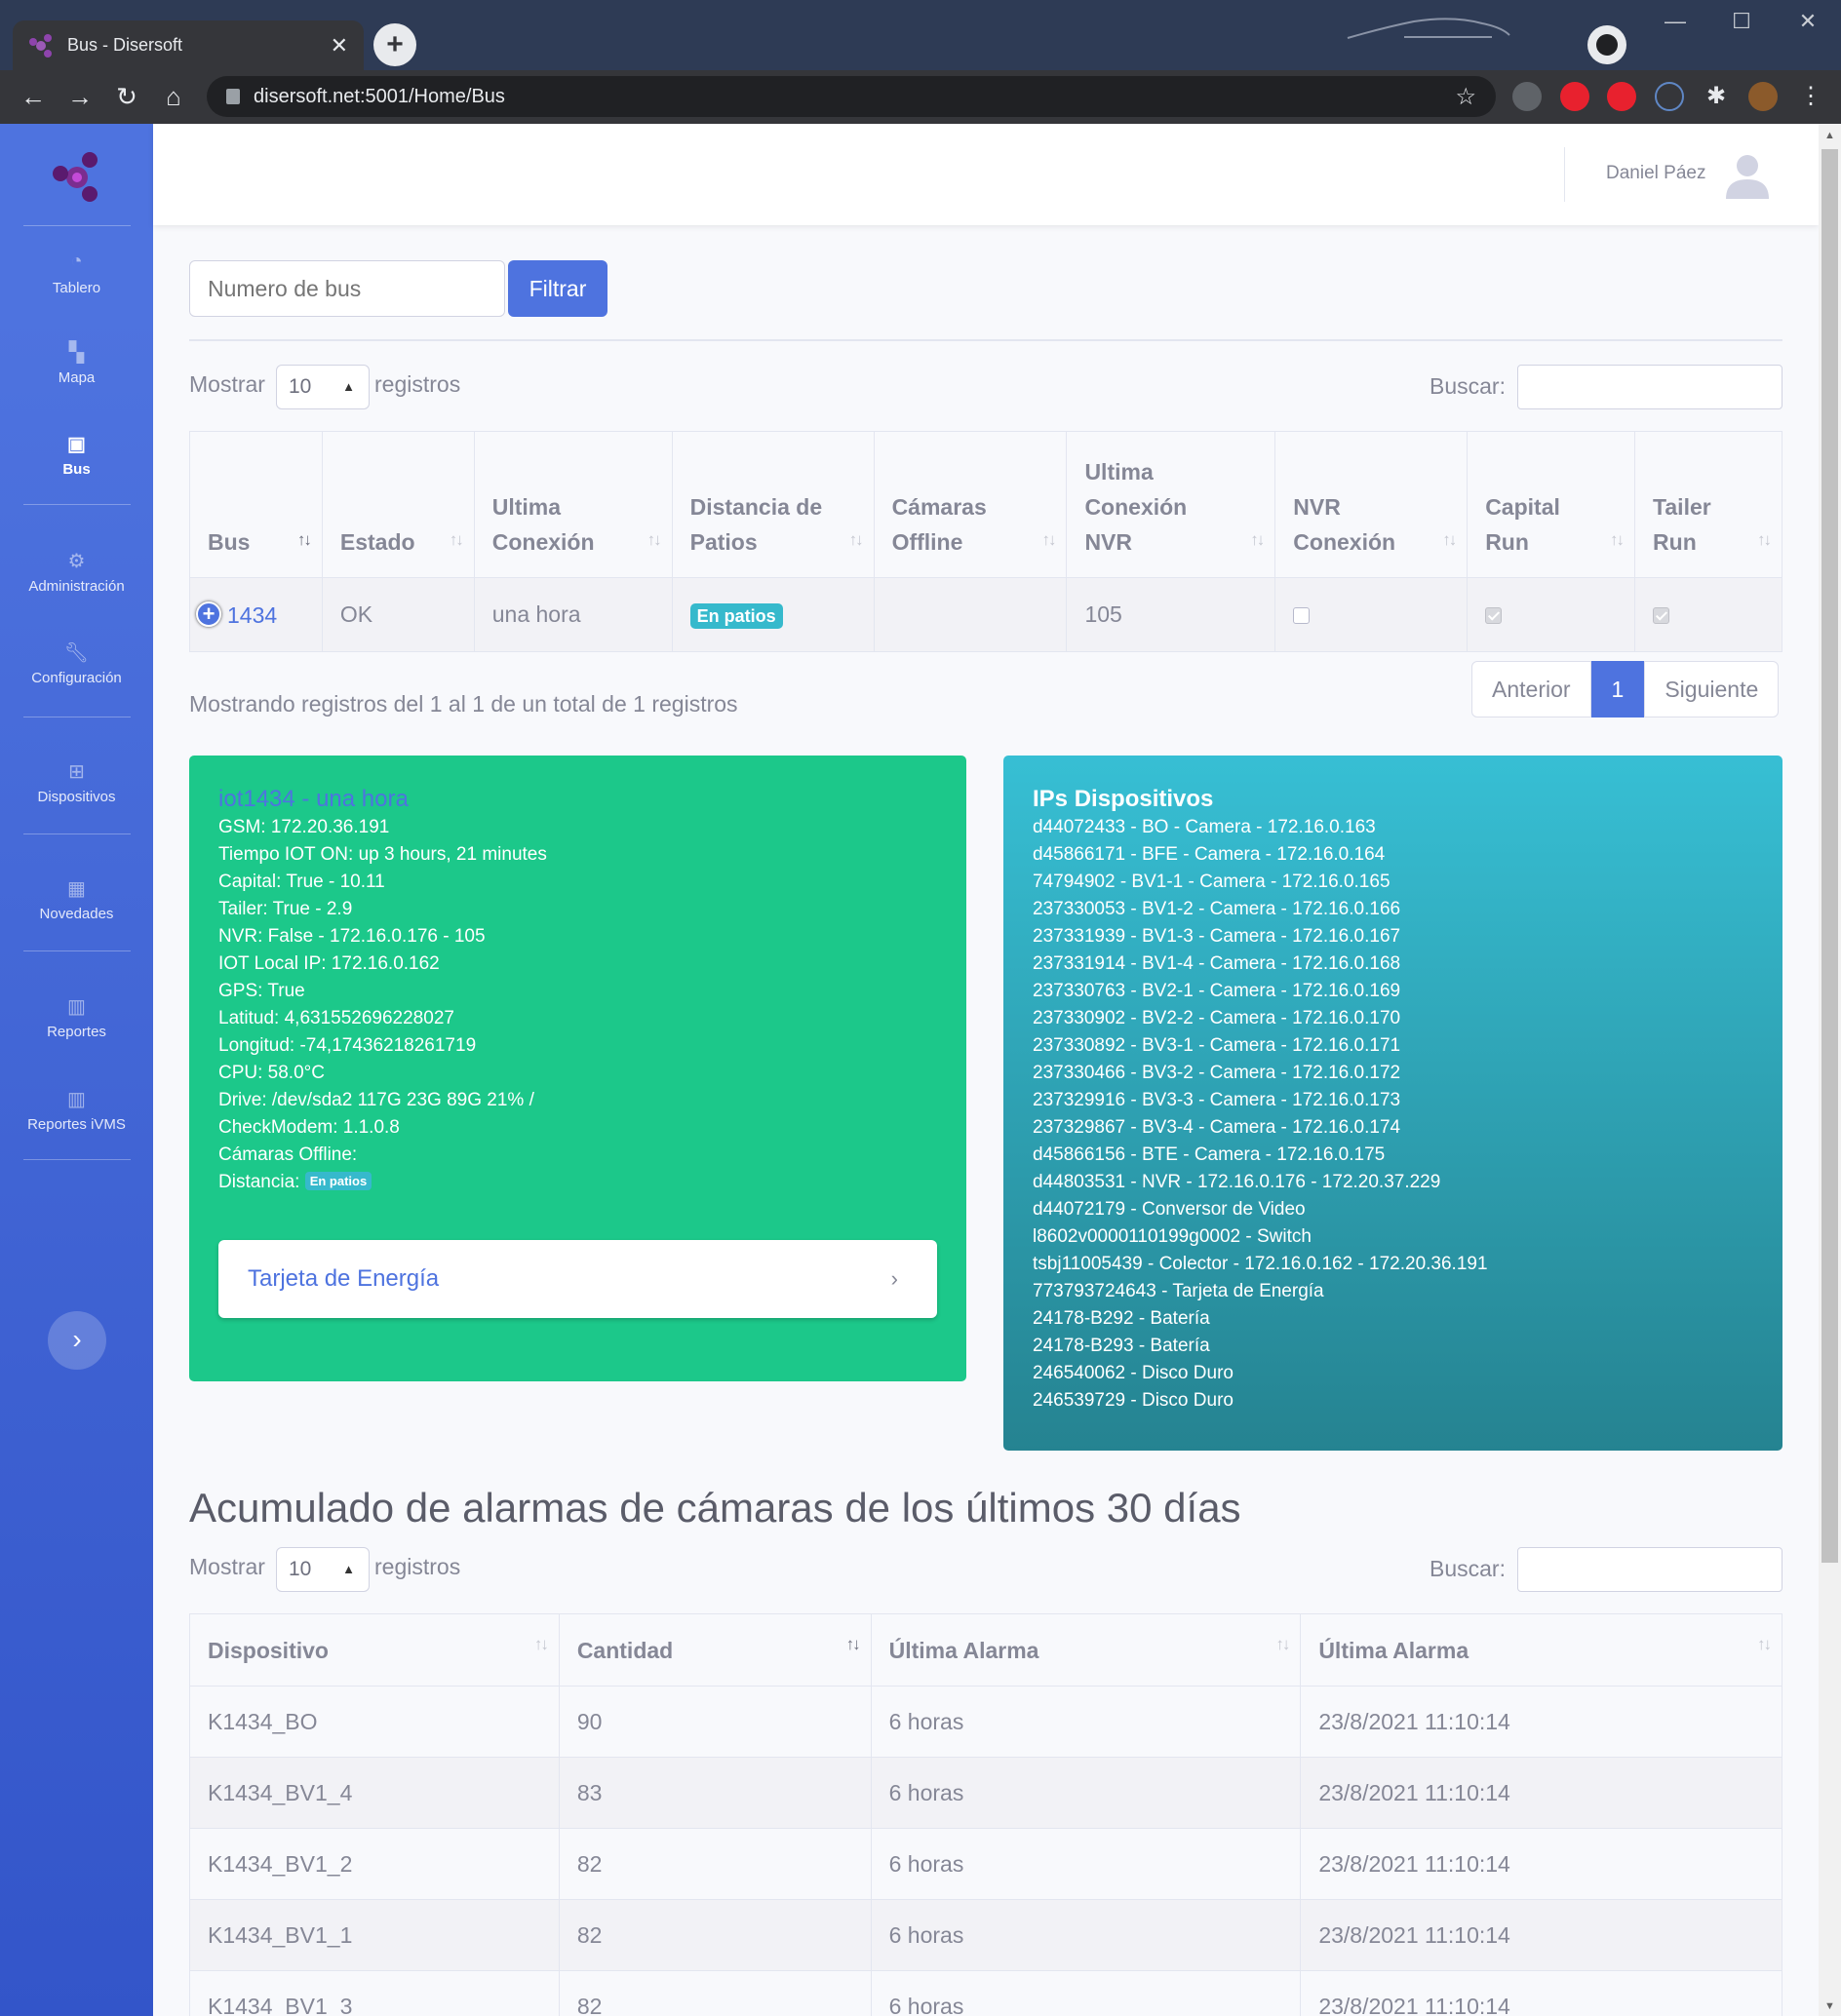  I want to click on col-header-ultima-alarma-fecha: Última Alarma ↑↓, so click(1541, 1649).